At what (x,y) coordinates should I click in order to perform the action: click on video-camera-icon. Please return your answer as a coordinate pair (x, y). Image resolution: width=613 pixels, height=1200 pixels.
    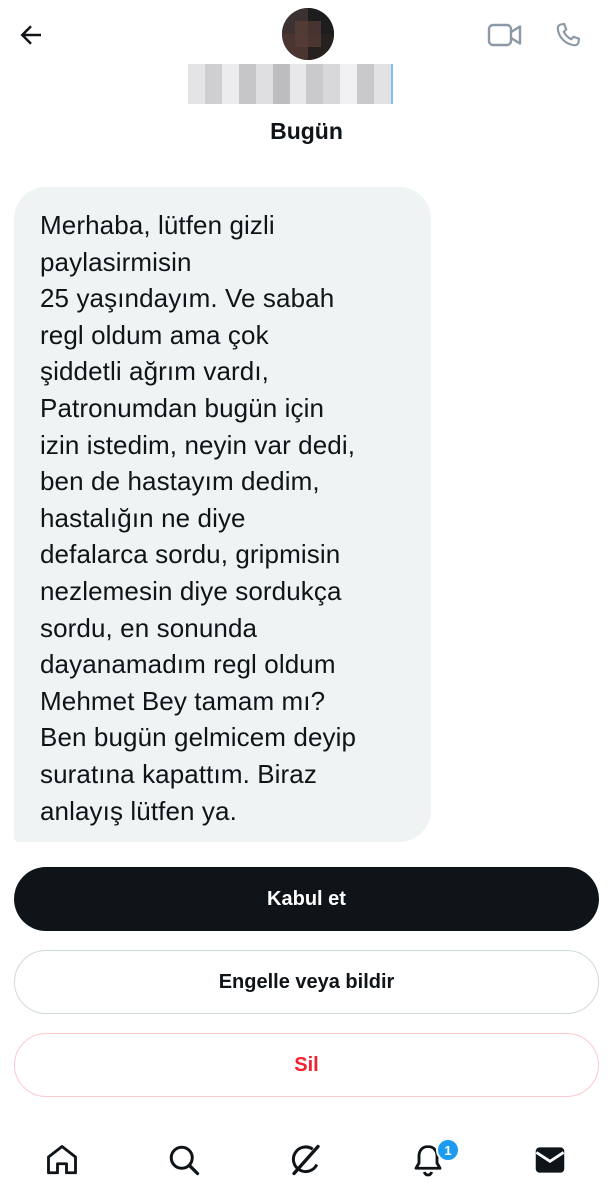
    Looking at the image, I should click on (504, 35).